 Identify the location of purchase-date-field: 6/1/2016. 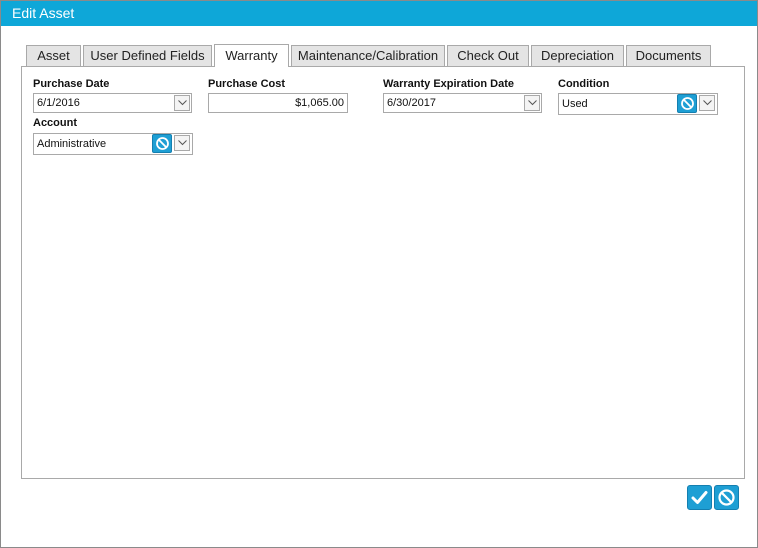
(112, 103).